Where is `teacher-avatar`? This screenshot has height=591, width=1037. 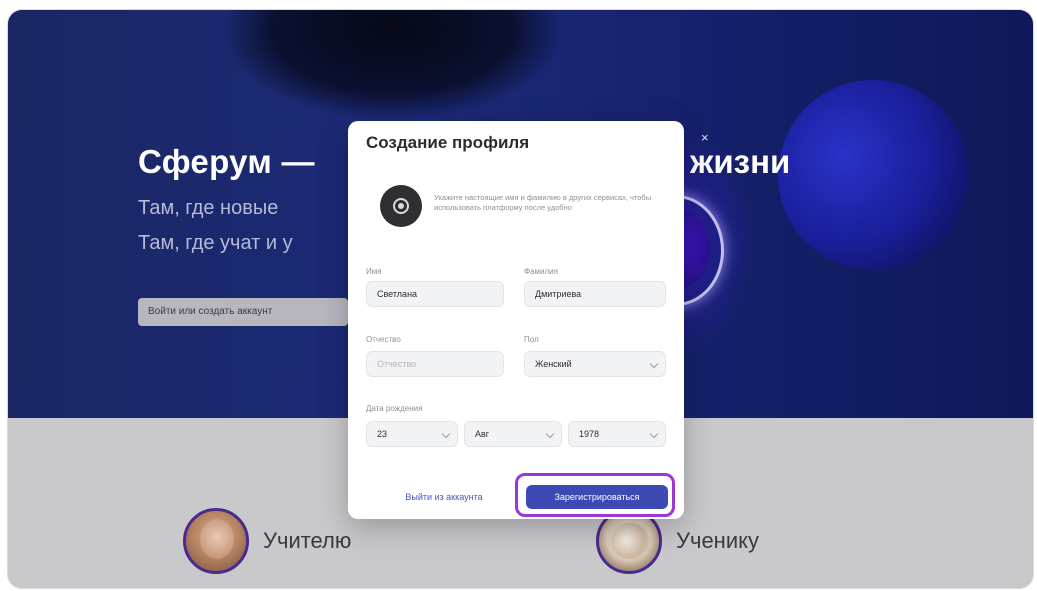
teacher-avatar is located at coordinates (216, 541).